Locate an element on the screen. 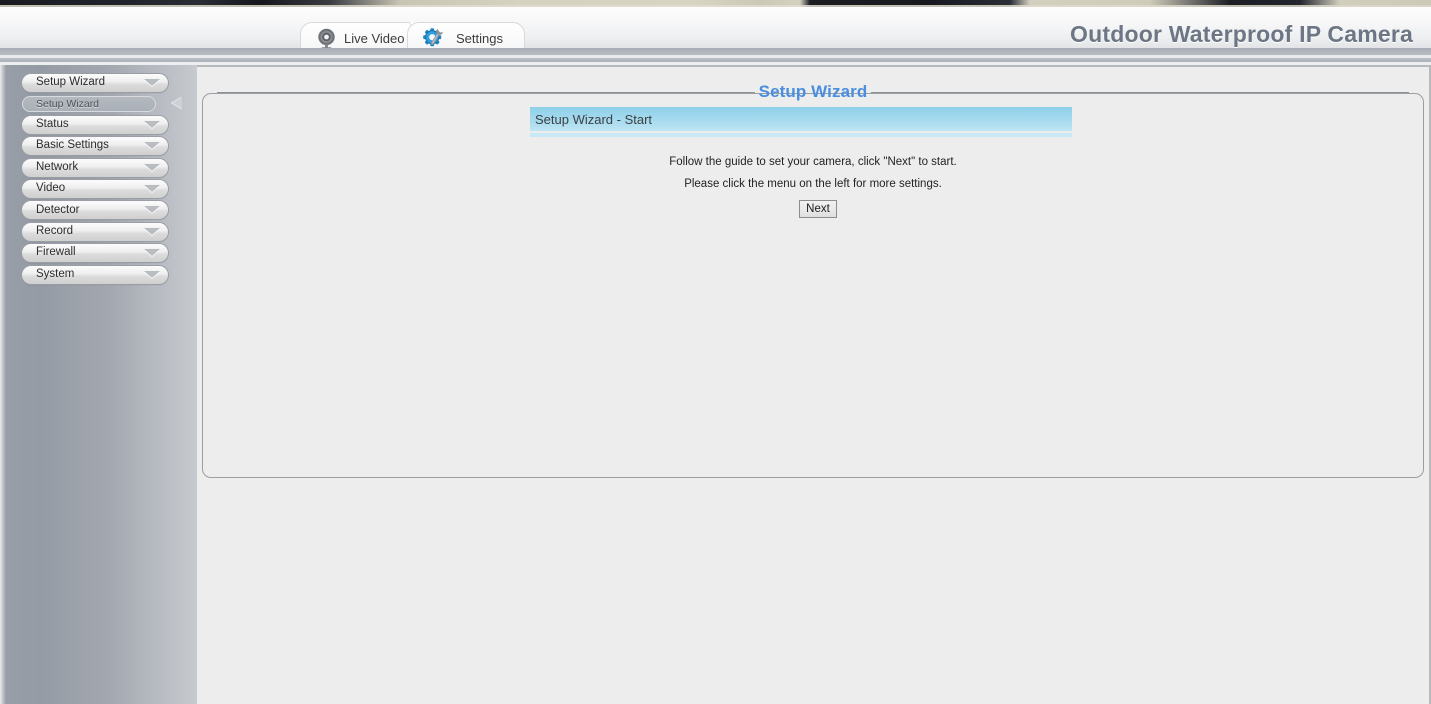  content-top-rule is located at coordinates (814, 66).